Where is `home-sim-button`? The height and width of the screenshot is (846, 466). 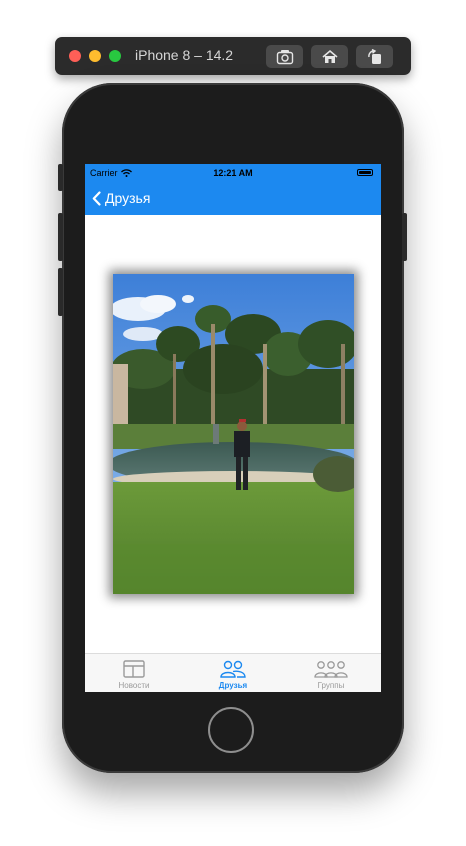
home-sim-button is located at coordinates (329, 56).